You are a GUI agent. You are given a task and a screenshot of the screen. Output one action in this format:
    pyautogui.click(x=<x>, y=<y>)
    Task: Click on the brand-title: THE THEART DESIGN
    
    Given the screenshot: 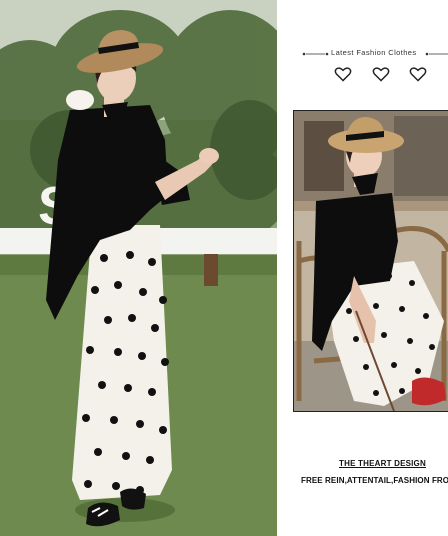 What is the action you would take?
    pyautogui.click(x=382, y=463)
    